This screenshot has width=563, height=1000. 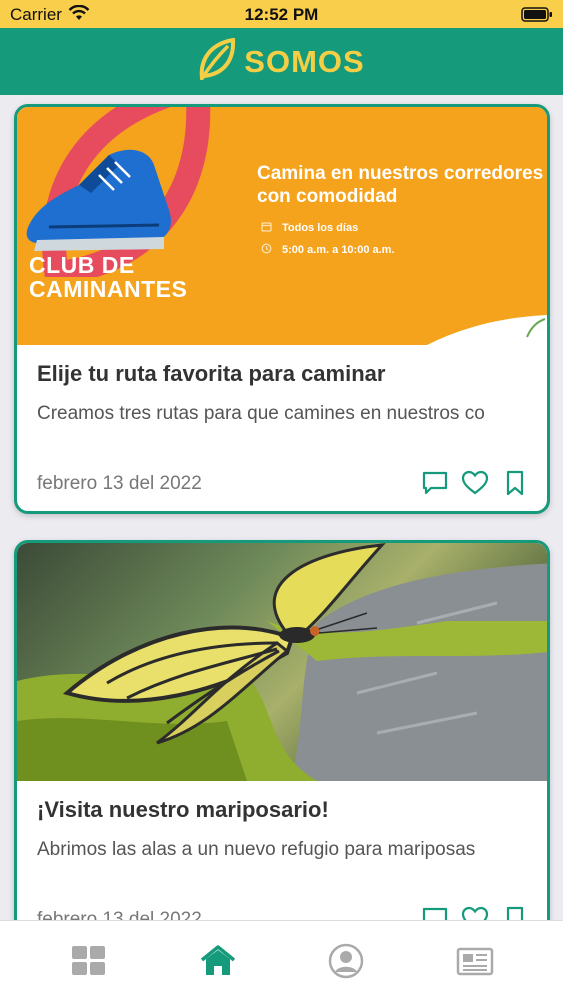 What do you see at coordinates (266, 228) in the screenshot?
I see `calendar-icon` at bounding box center [266, 228].